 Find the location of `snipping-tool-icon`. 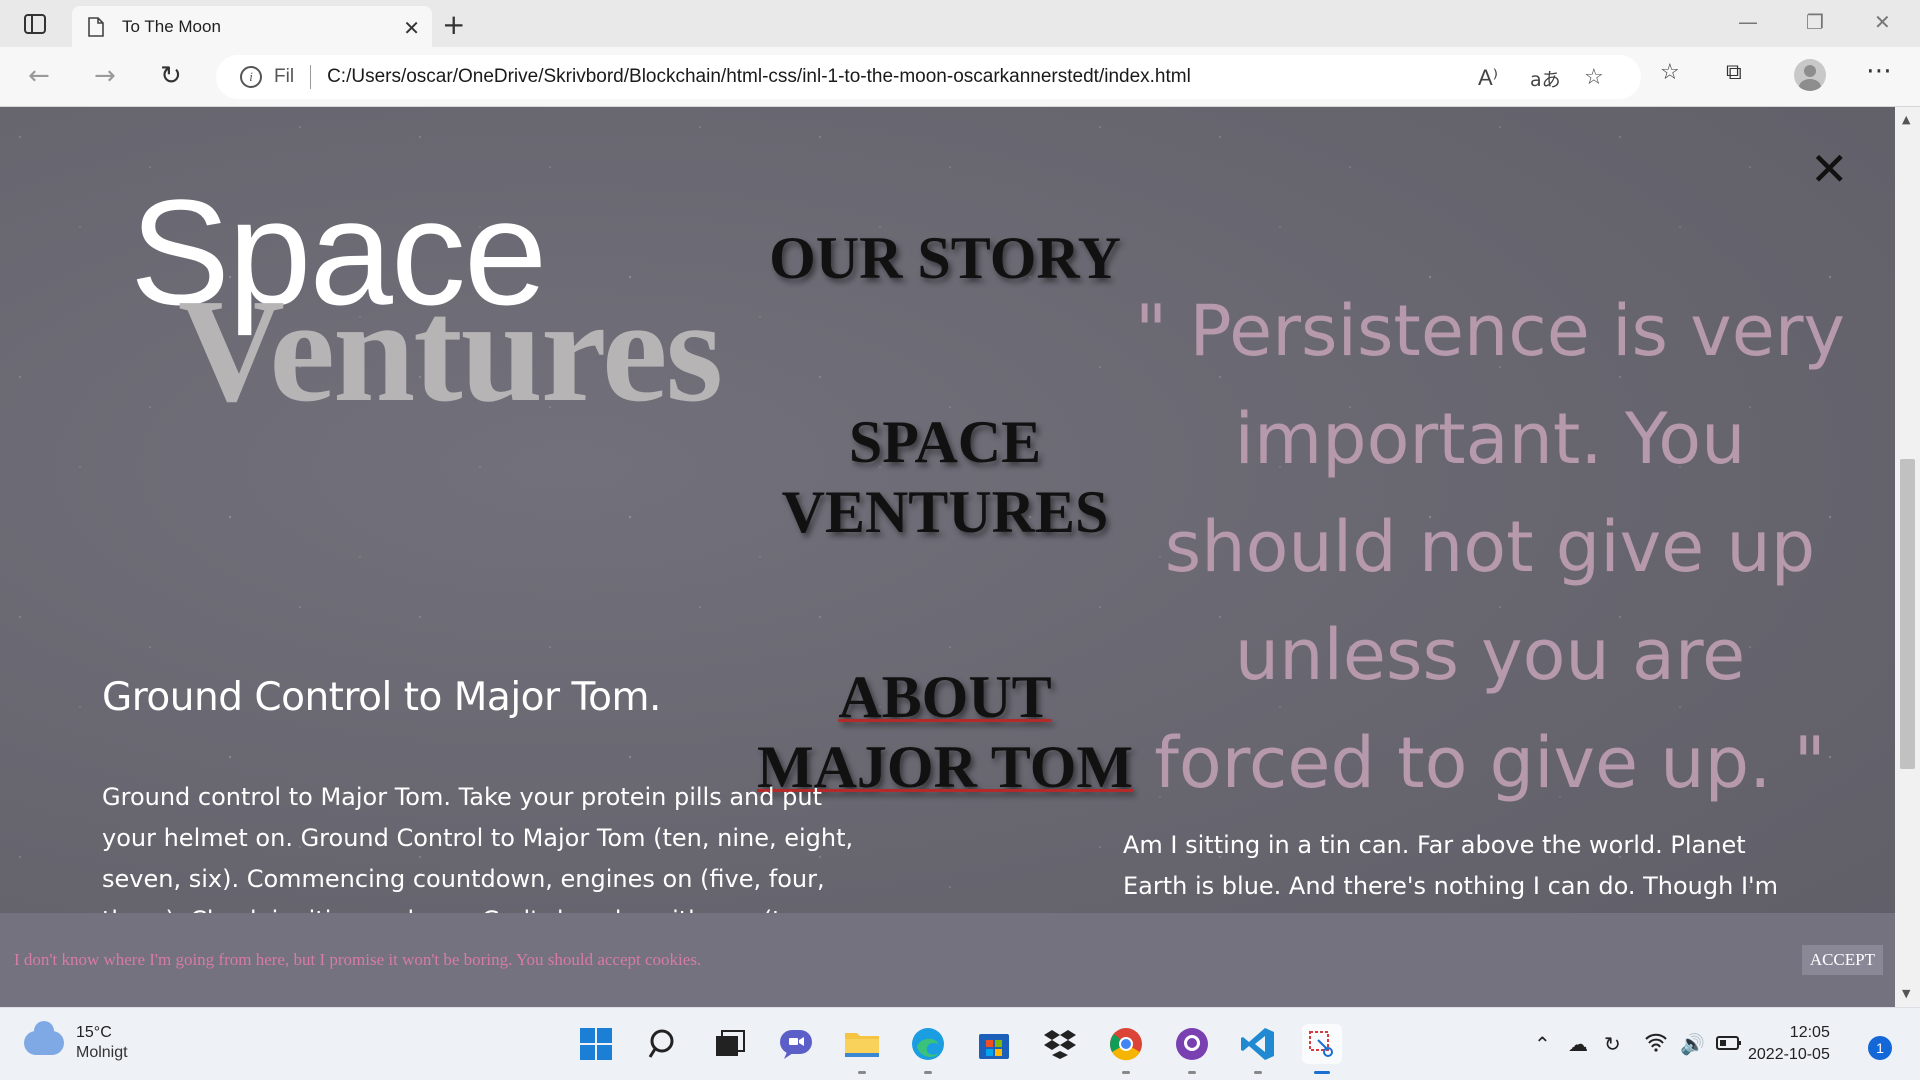

snipping-tool-icon is located at coordinates (1322, 1049).